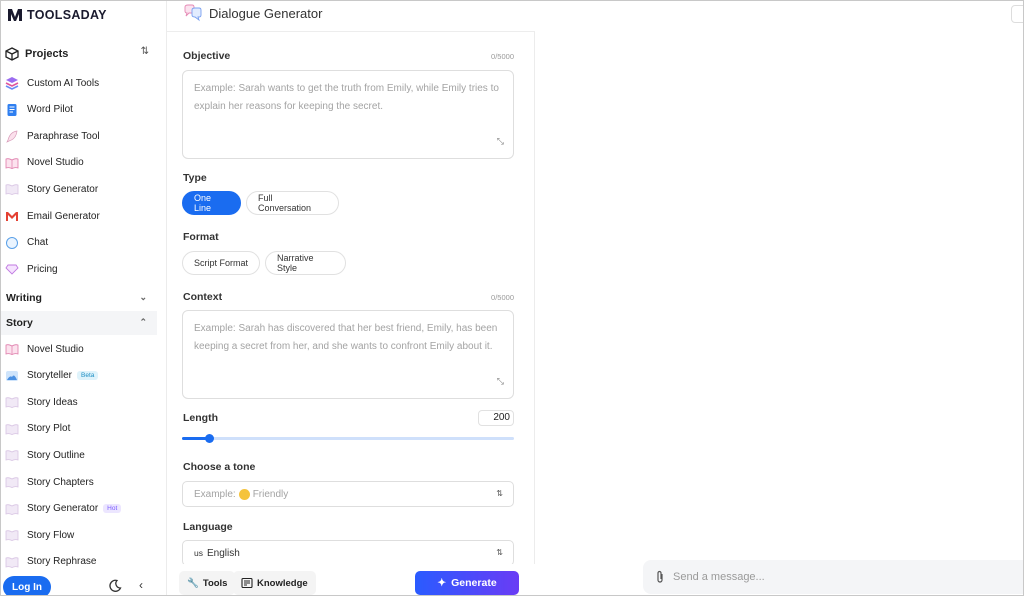  I want to click on form-action-bar: 🔧 Tools Knowledge ✦ Generate, so click(351, 579).